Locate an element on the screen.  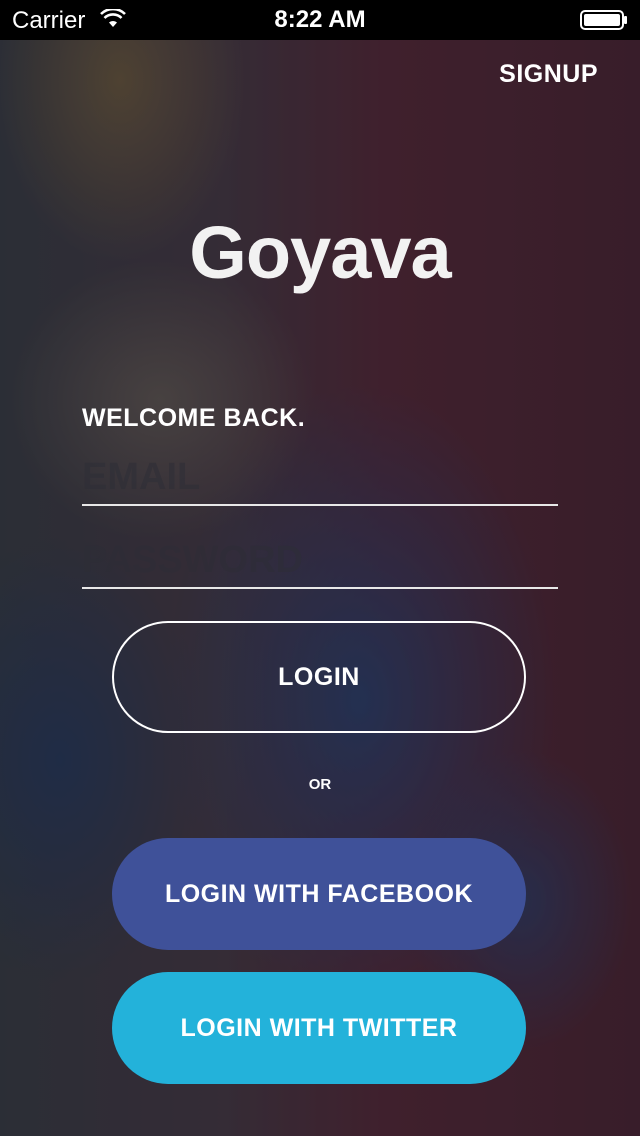
or-divider: OR is located at coordinates (320, 784).